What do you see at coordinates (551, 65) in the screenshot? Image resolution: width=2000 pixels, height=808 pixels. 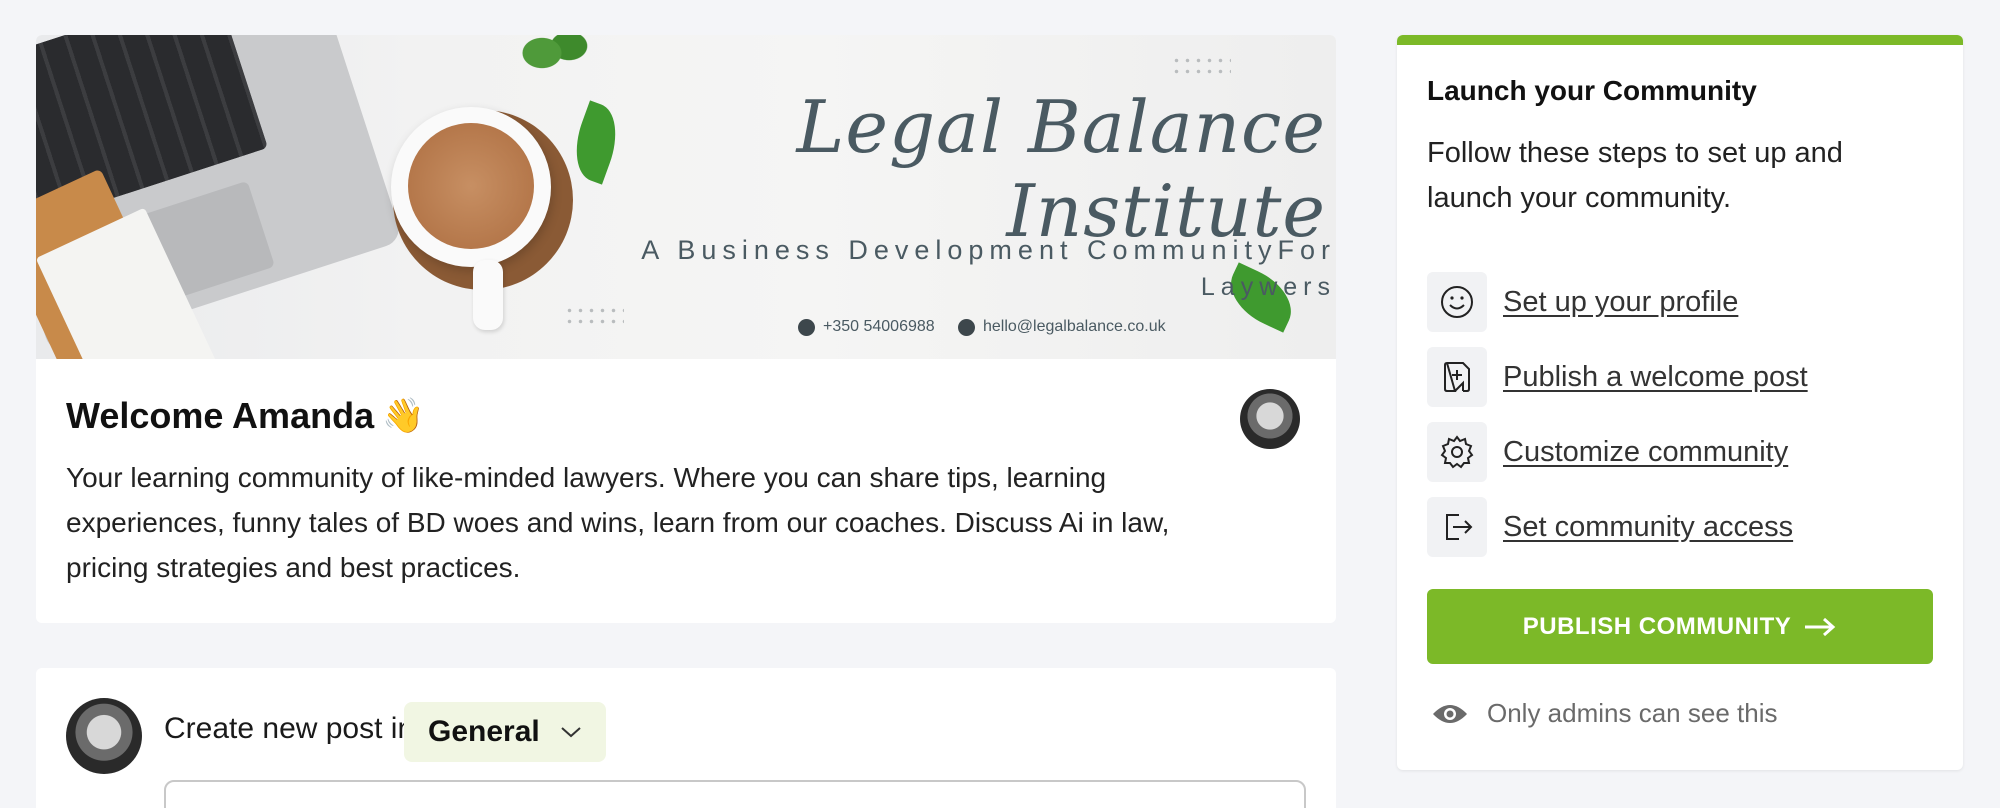 I see `banner-plant-graphic` at bounding box center [551, 65].